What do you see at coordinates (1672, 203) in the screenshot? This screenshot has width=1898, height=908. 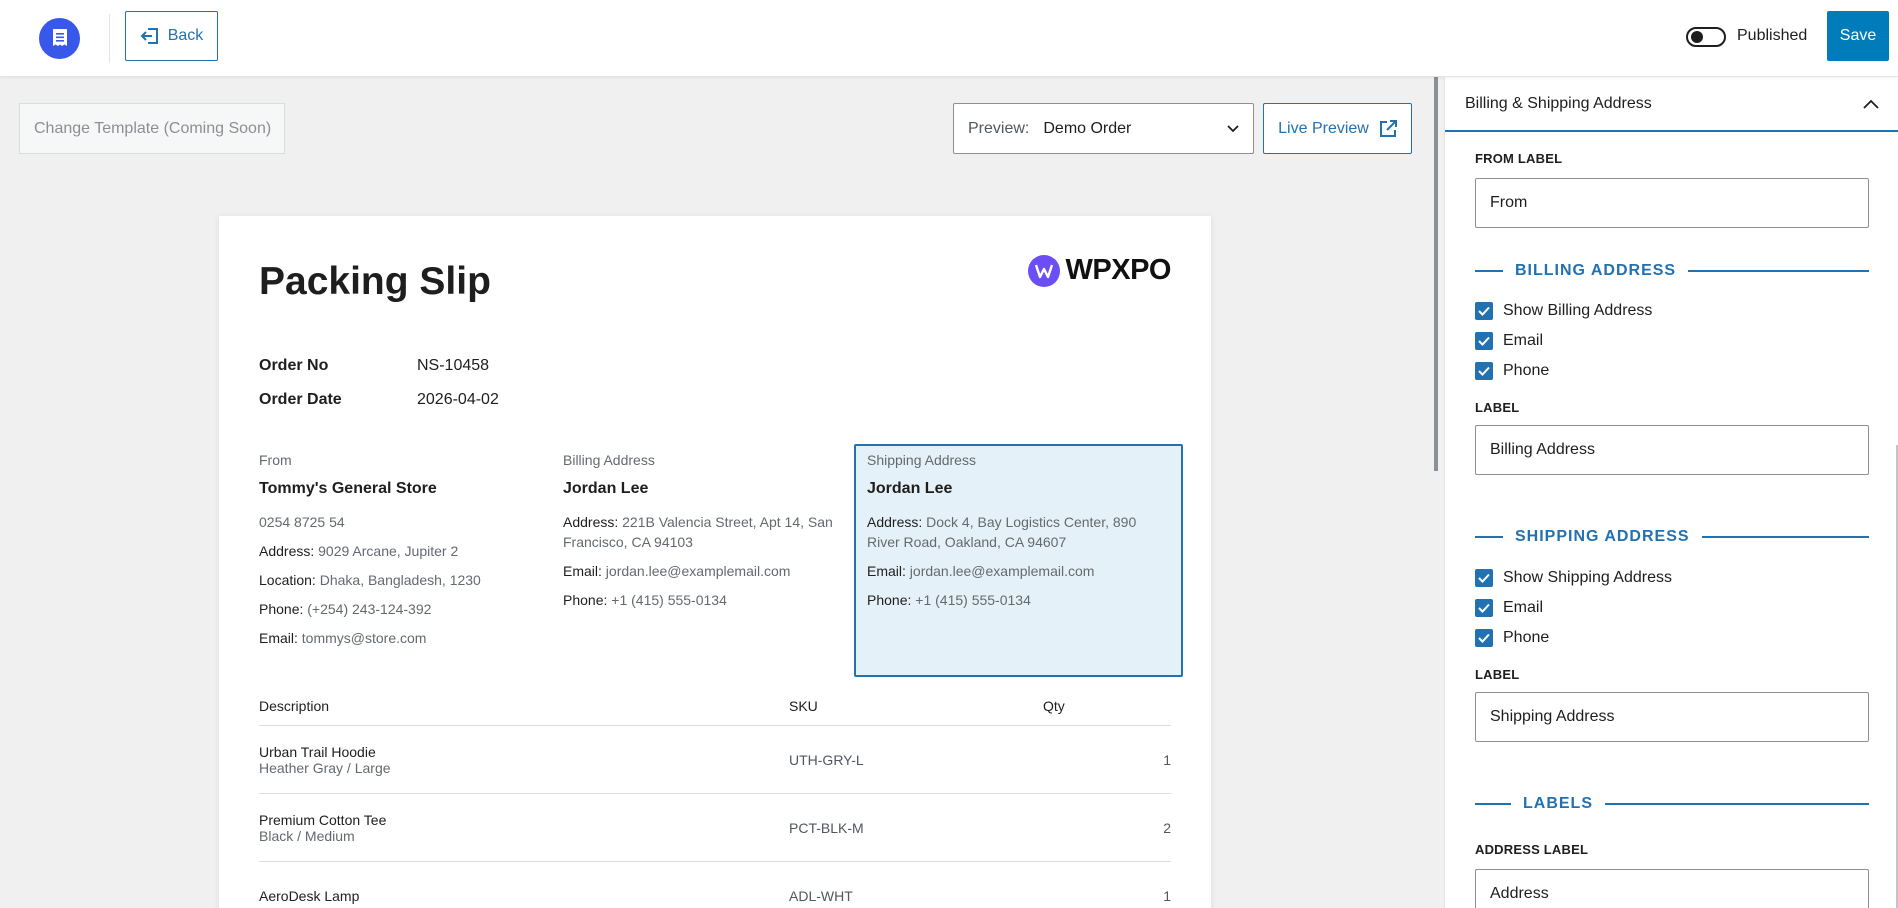 I see `from-label-input` at bounding box center [1672, 203].